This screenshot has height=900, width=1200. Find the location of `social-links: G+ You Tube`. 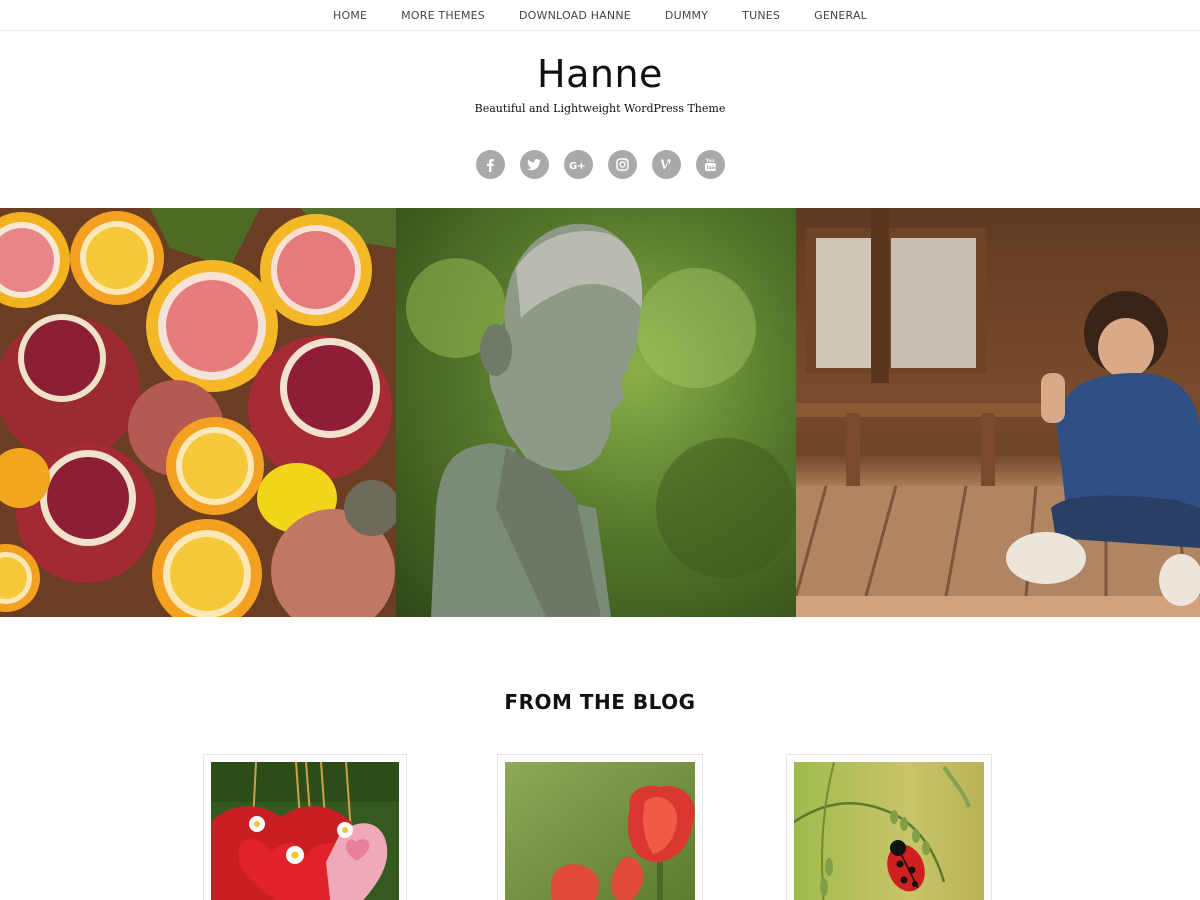

social-links: G+ You Tube is located at coordinates (600, 164).